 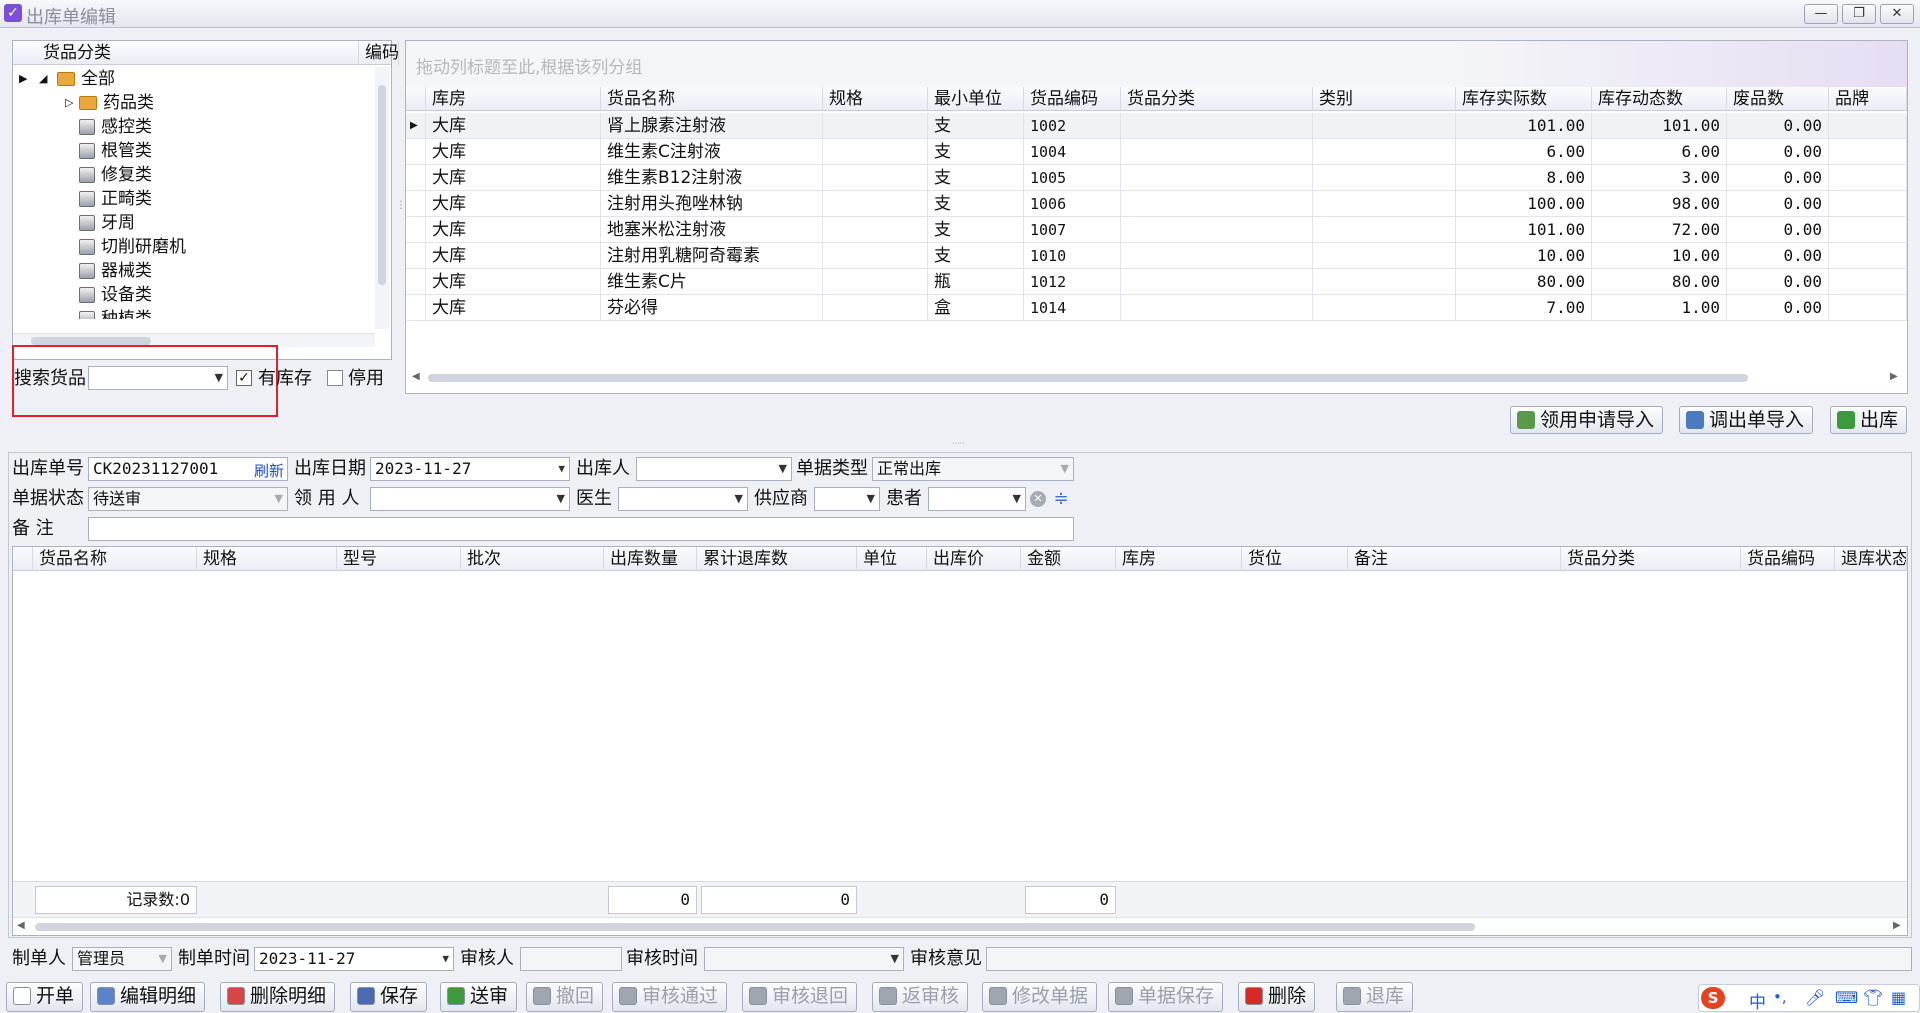 I want to click on stock-hscroll-thumb, so click(x=1088, y=378).